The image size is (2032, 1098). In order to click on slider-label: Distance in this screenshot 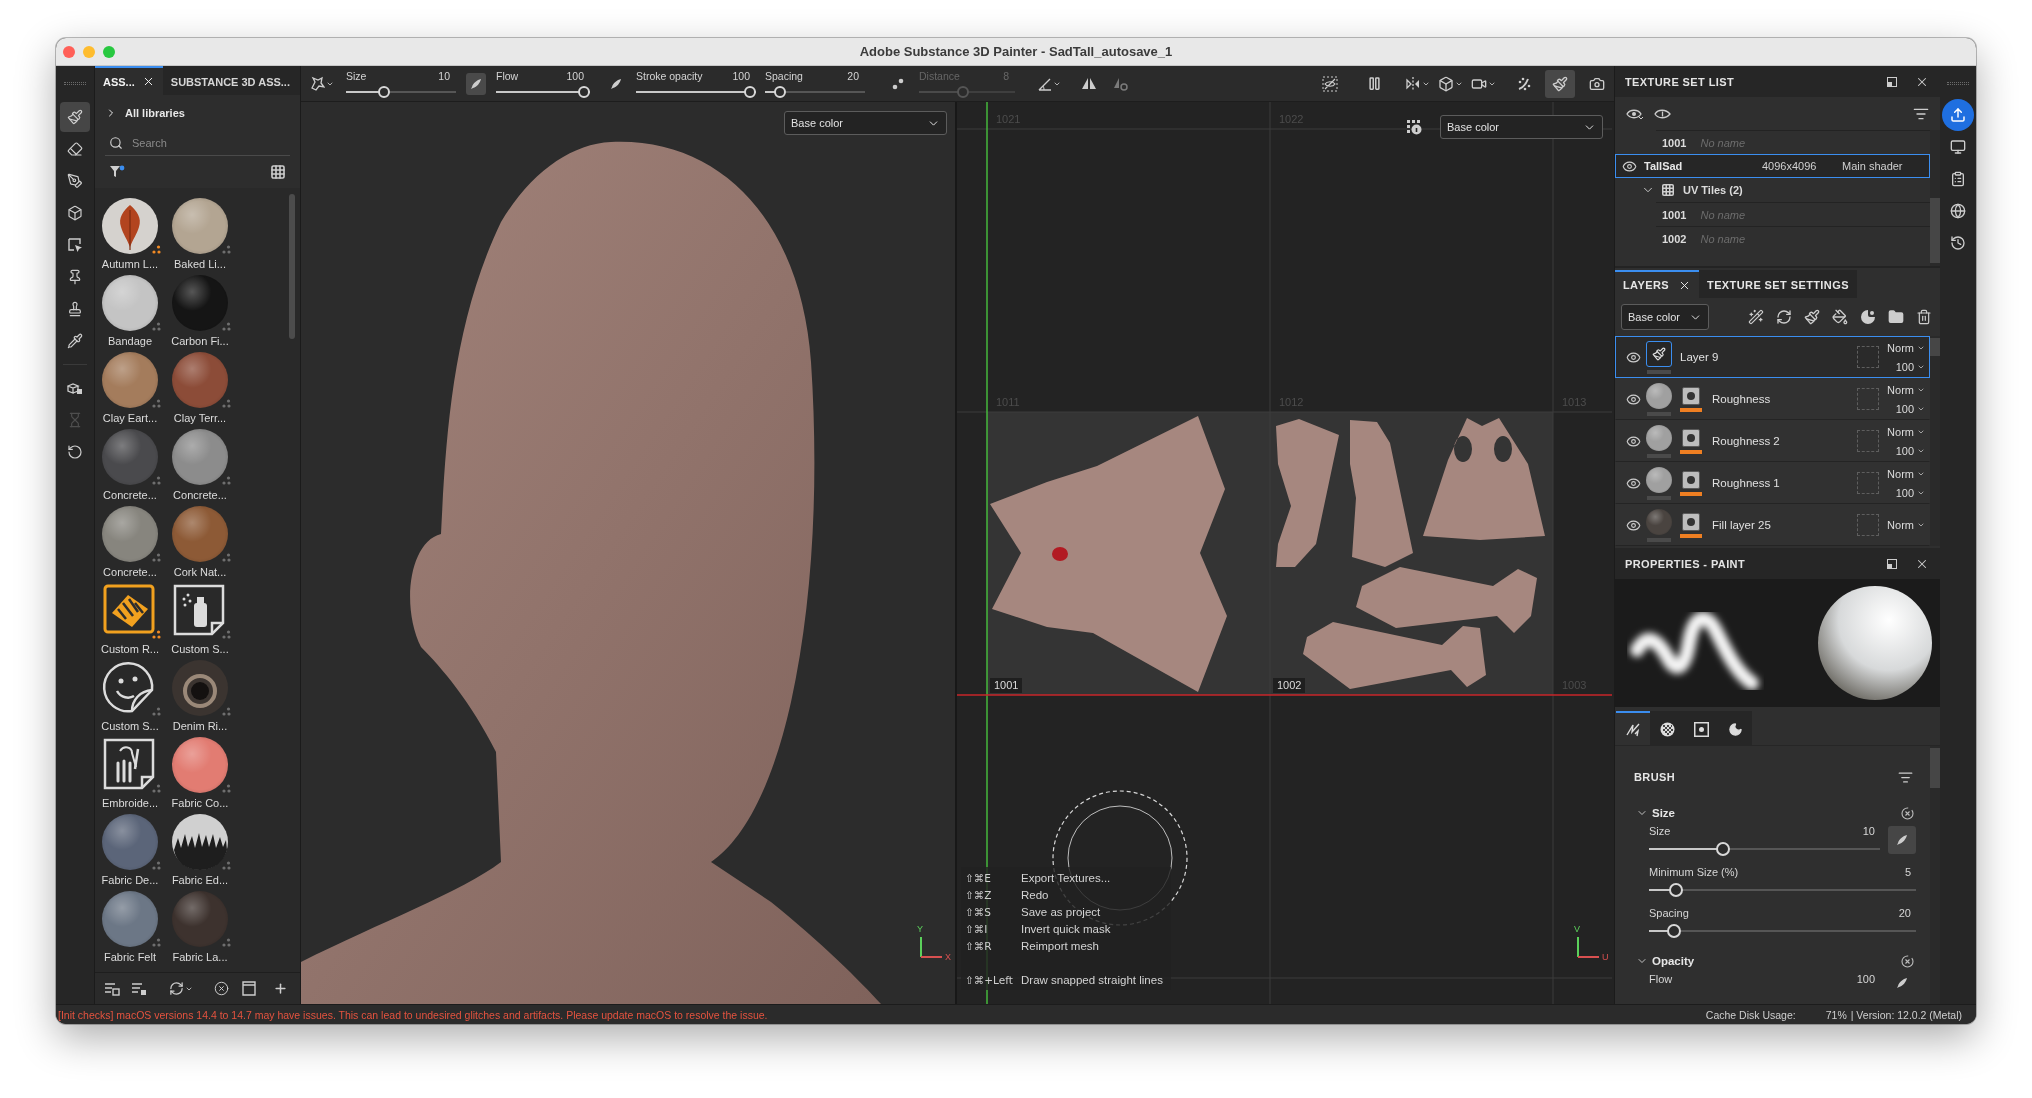, I will do `click(939, 76)`.